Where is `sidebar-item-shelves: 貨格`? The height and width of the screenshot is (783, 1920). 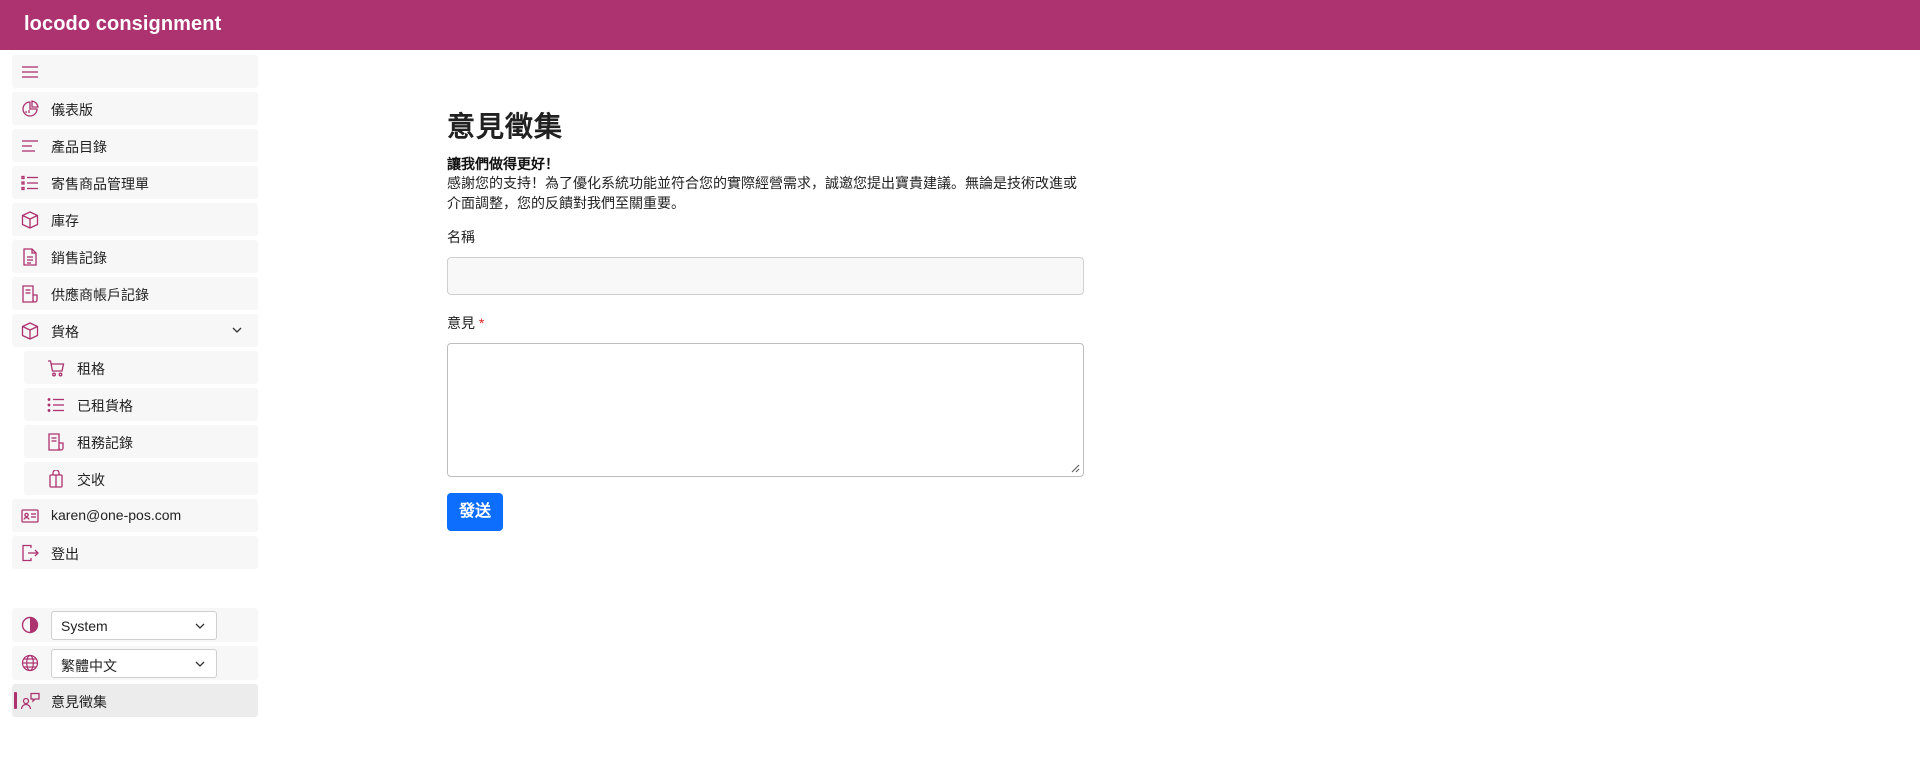
sidebar-item-shelves: 貨格 is located at coordinates (135, 330).